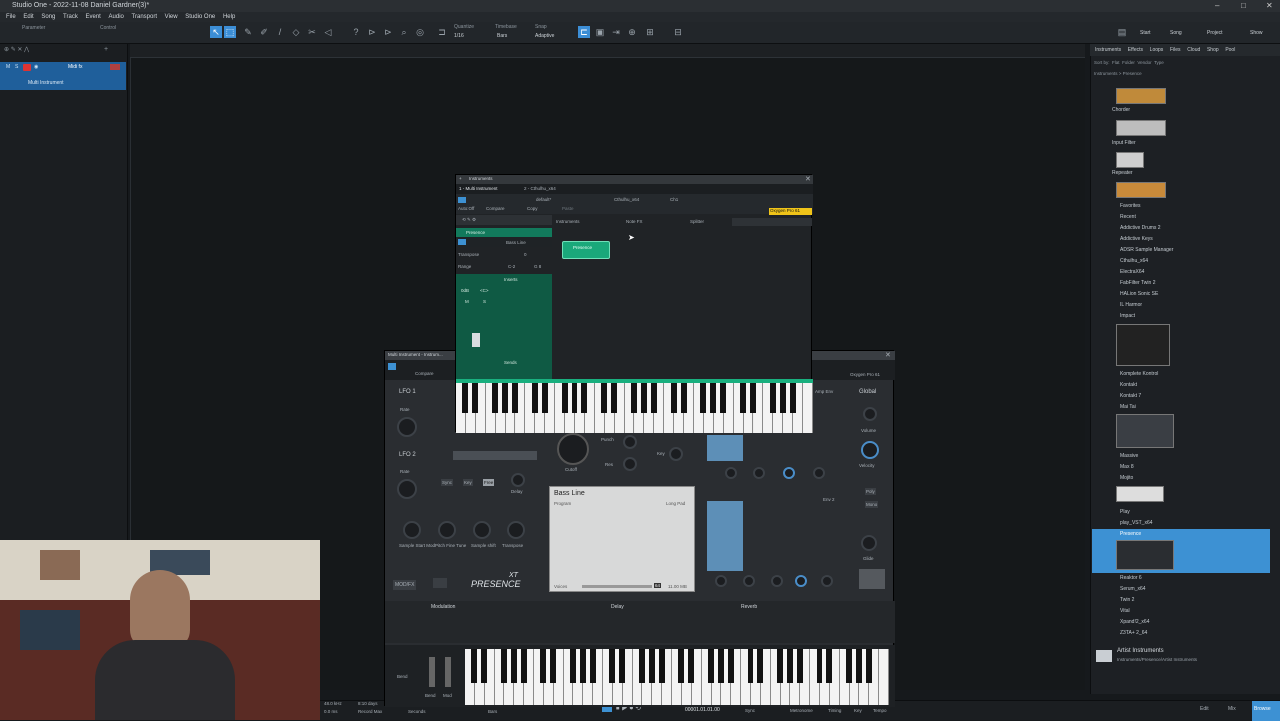  What do you see at coordinates (870, 450) in the screenshot?
I see `volume-knob` at bounding box center [870, 450].